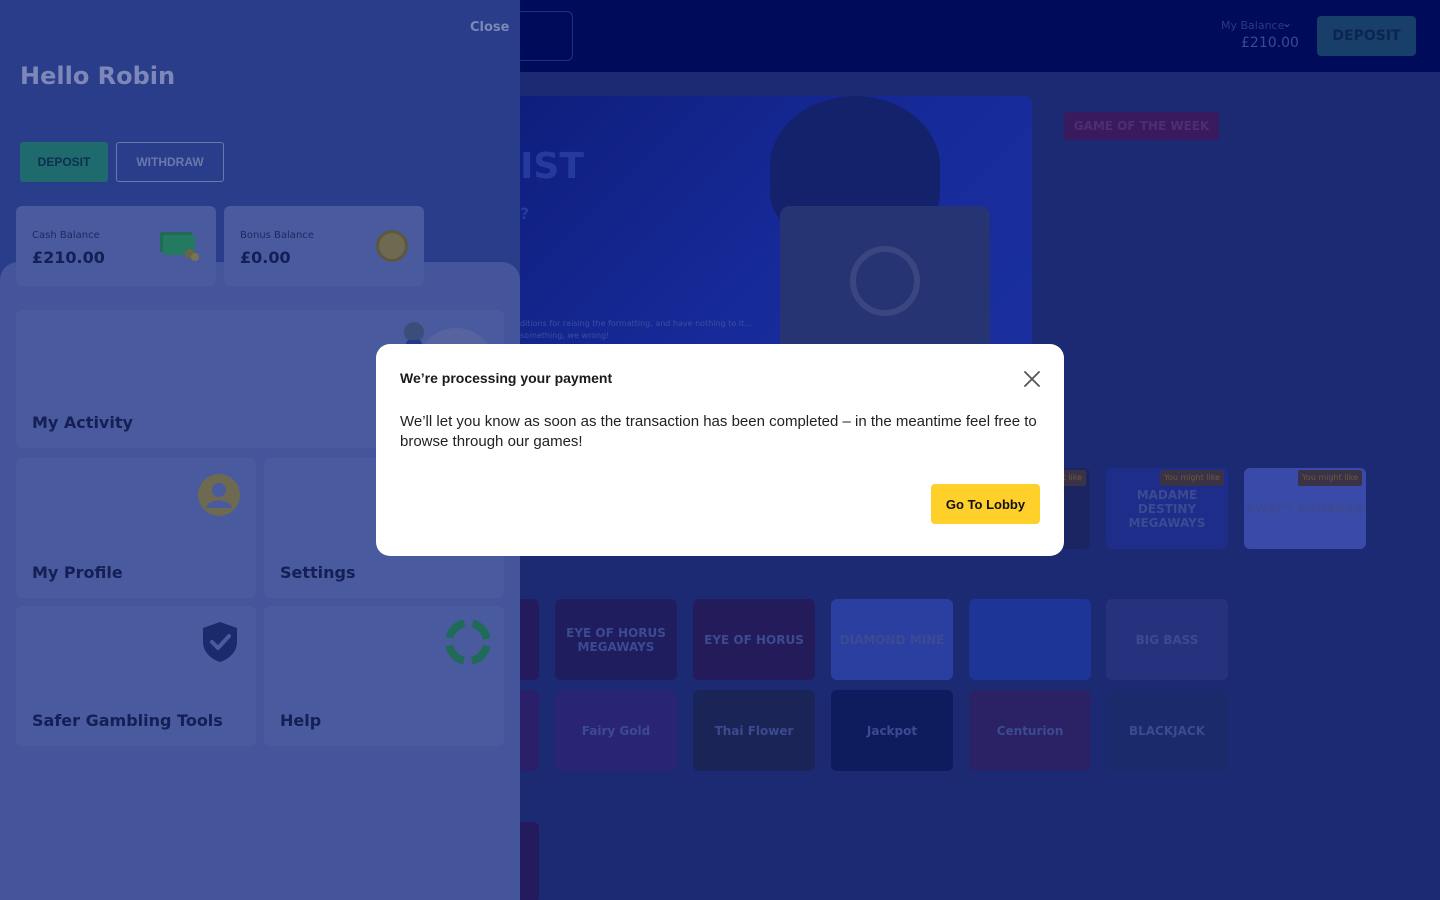 The width and height of the screenshot is (1440, 900). Describe the element at coordinates (1366, 36) in the screenshot. I see `header-deposit-button: DEPOSIT` at that location.